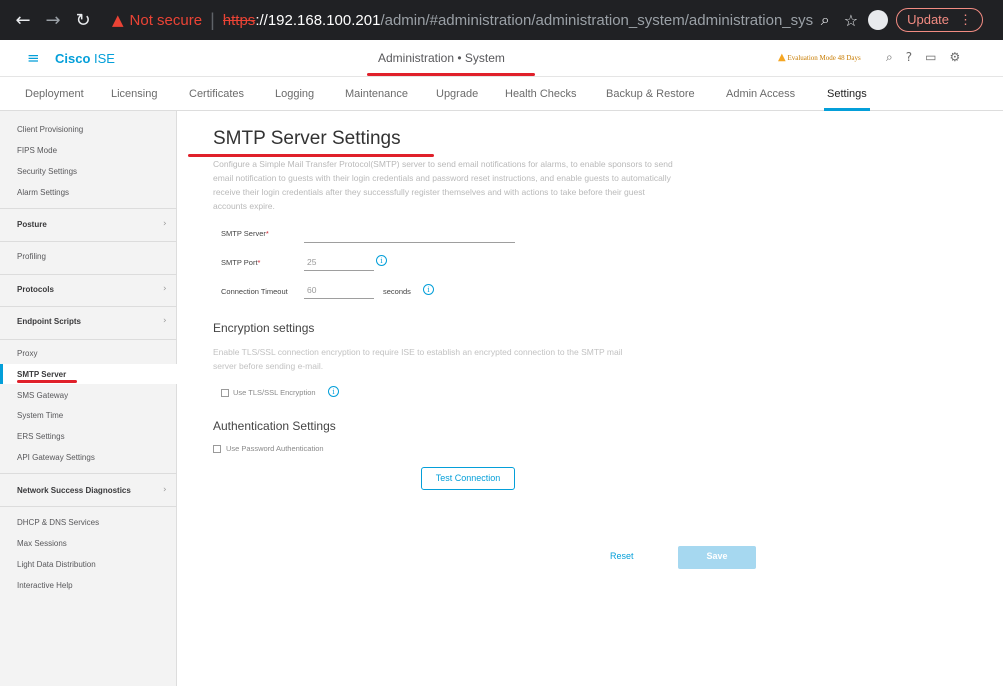  Describe the element at coordinates (31, 256) in the screenshot. I see `sidebar-item-profiling: Profiling` at that location.